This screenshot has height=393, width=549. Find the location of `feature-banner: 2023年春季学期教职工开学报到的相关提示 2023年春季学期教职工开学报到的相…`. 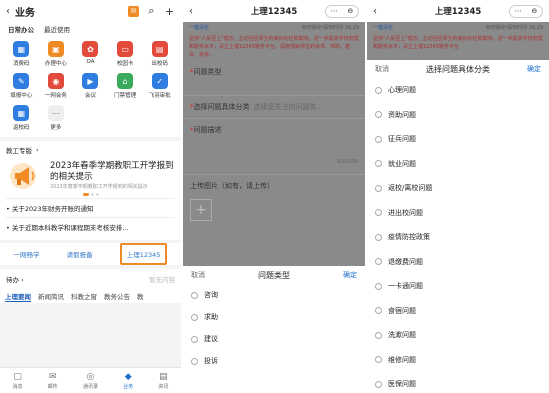

feature-banner: 2023年春季学期教职工开学报到的相关提示 2023年春季学期教职工开学报到的相… is located at coordinates (90, 176).